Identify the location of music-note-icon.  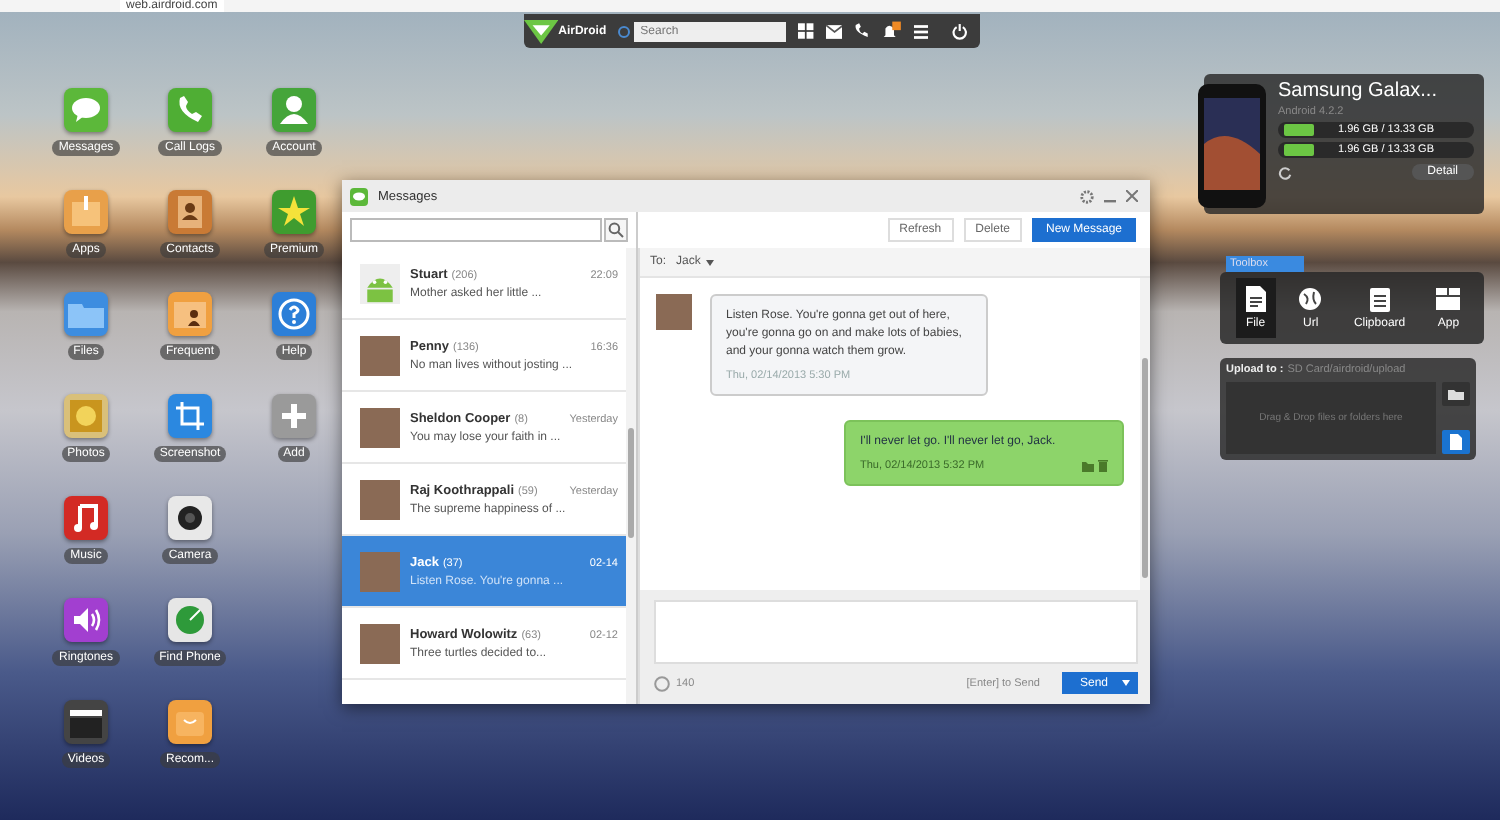
(86, 518).